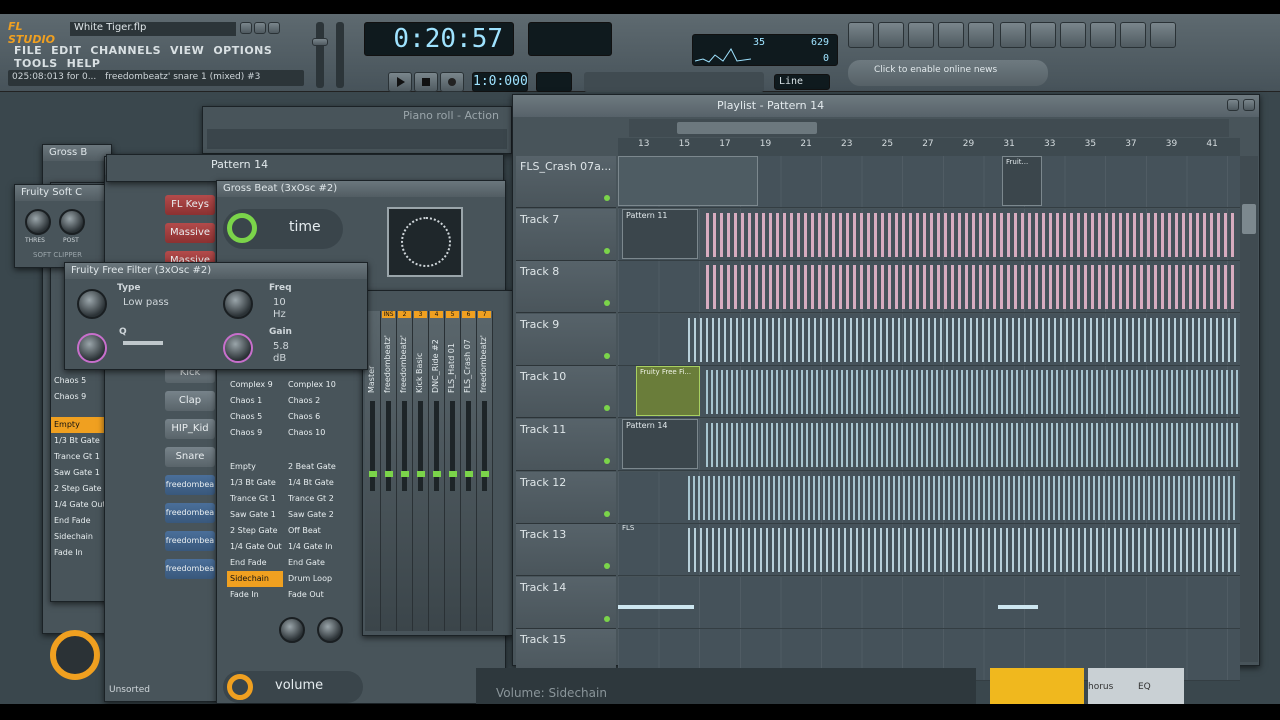  Describe the element at coordinates (554, 82) in the screenshot. I see `pattern-selector` at that location.